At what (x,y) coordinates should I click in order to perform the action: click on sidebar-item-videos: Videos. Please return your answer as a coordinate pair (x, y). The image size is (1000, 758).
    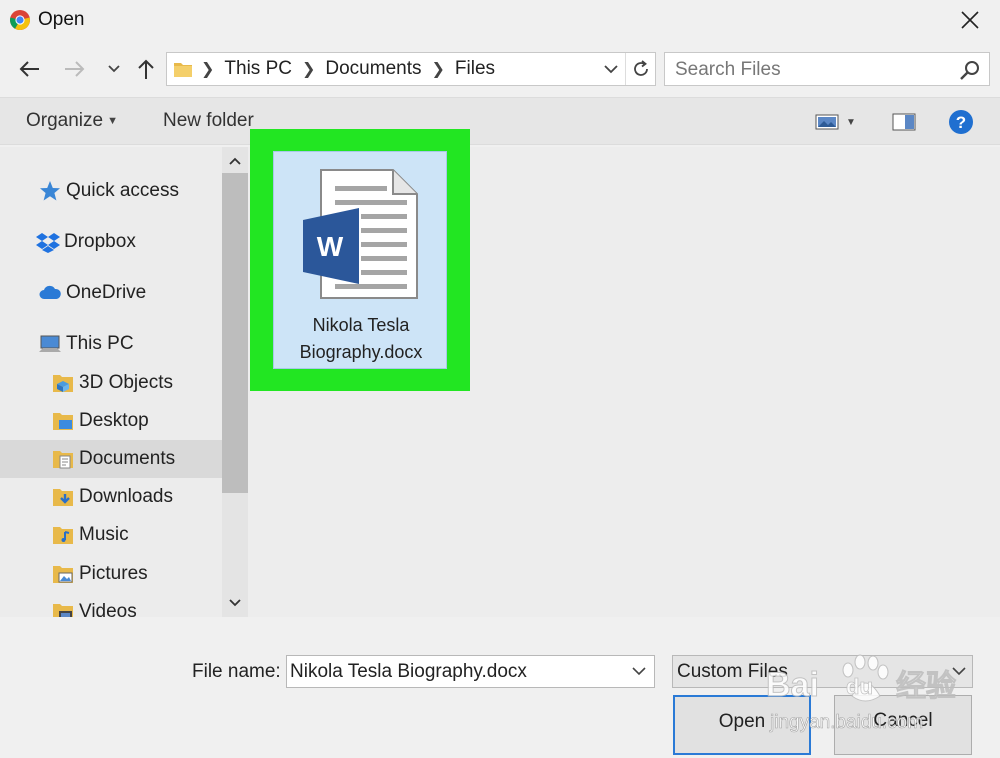
    Looking at the image, I should click on (111, 605).